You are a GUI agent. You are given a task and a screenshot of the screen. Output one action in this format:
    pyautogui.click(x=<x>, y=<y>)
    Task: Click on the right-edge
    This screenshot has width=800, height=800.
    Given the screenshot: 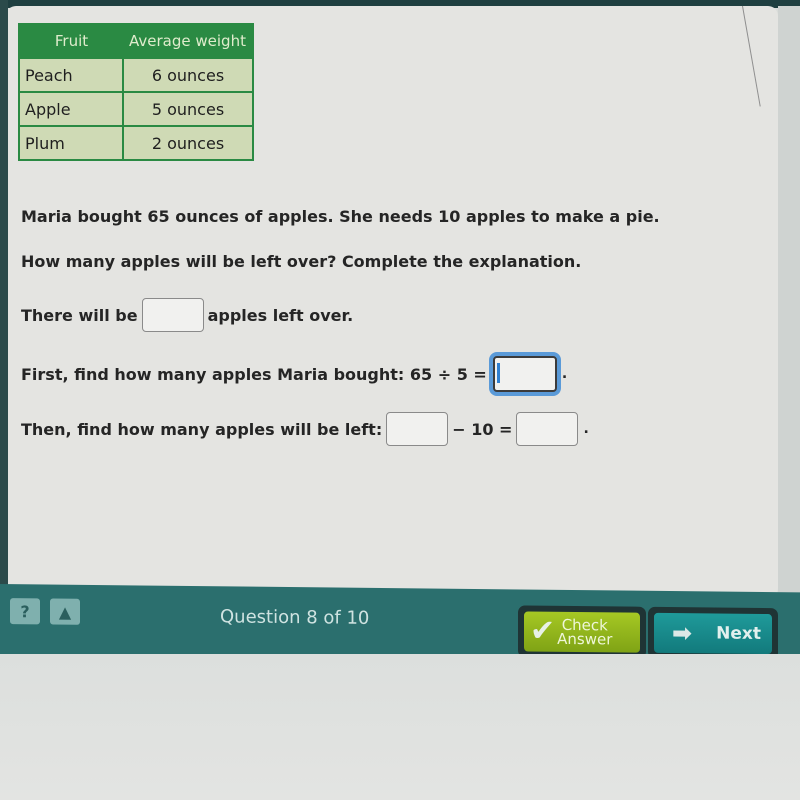 What is the action you would take?
    pyautogui.click(x=789, y=302)
    